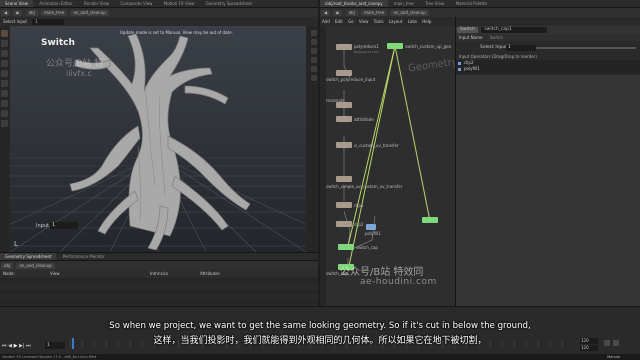 This screenshot has width=640, height=360. I want to click on grid-icon, so click(314, 78).